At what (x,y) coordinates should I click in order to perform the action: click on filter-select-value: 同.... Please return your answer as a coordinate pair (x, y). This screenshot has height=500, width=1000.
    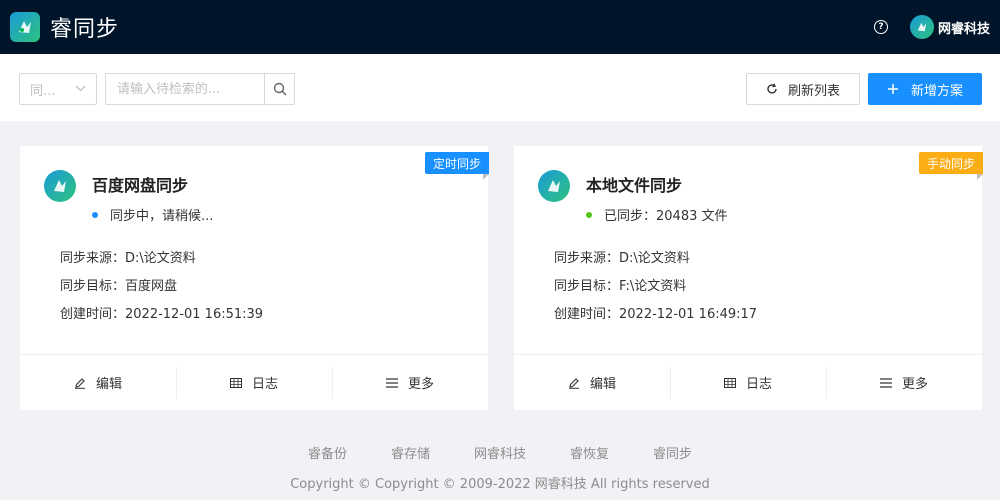
    Looking at the image, I should click on (43, 91).